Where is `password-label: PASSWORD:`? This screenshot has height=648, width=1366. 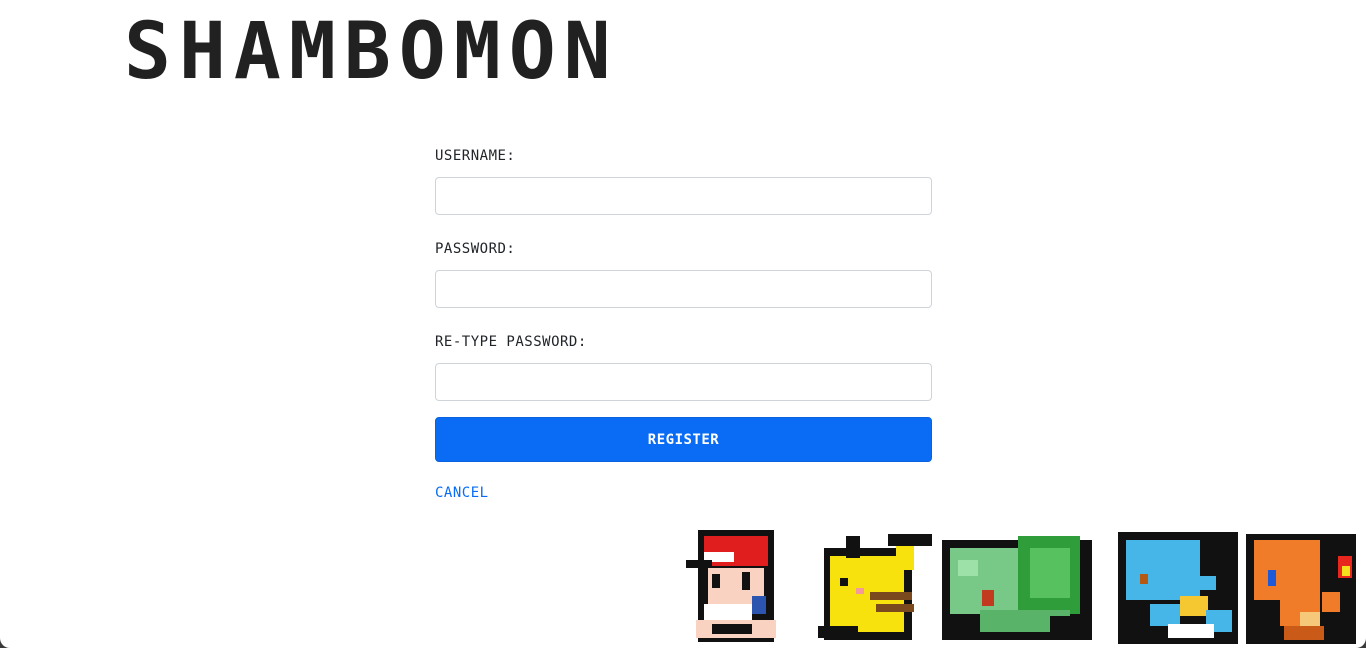 password-label: PASSWORD: is located at coordinates (475, 249).